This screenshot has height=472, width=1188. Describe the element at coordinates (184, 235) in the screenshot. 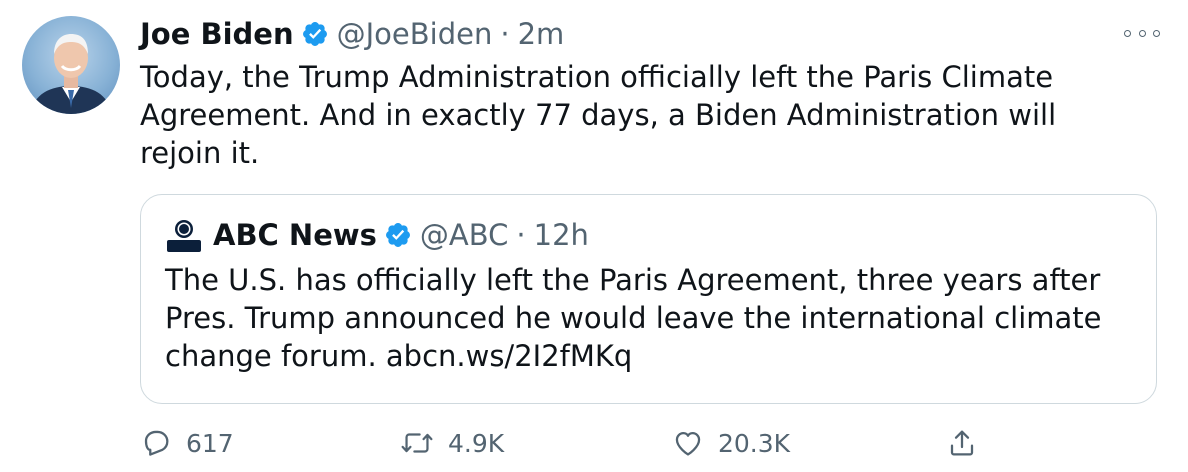

I see `abc-news-logo` at that location.